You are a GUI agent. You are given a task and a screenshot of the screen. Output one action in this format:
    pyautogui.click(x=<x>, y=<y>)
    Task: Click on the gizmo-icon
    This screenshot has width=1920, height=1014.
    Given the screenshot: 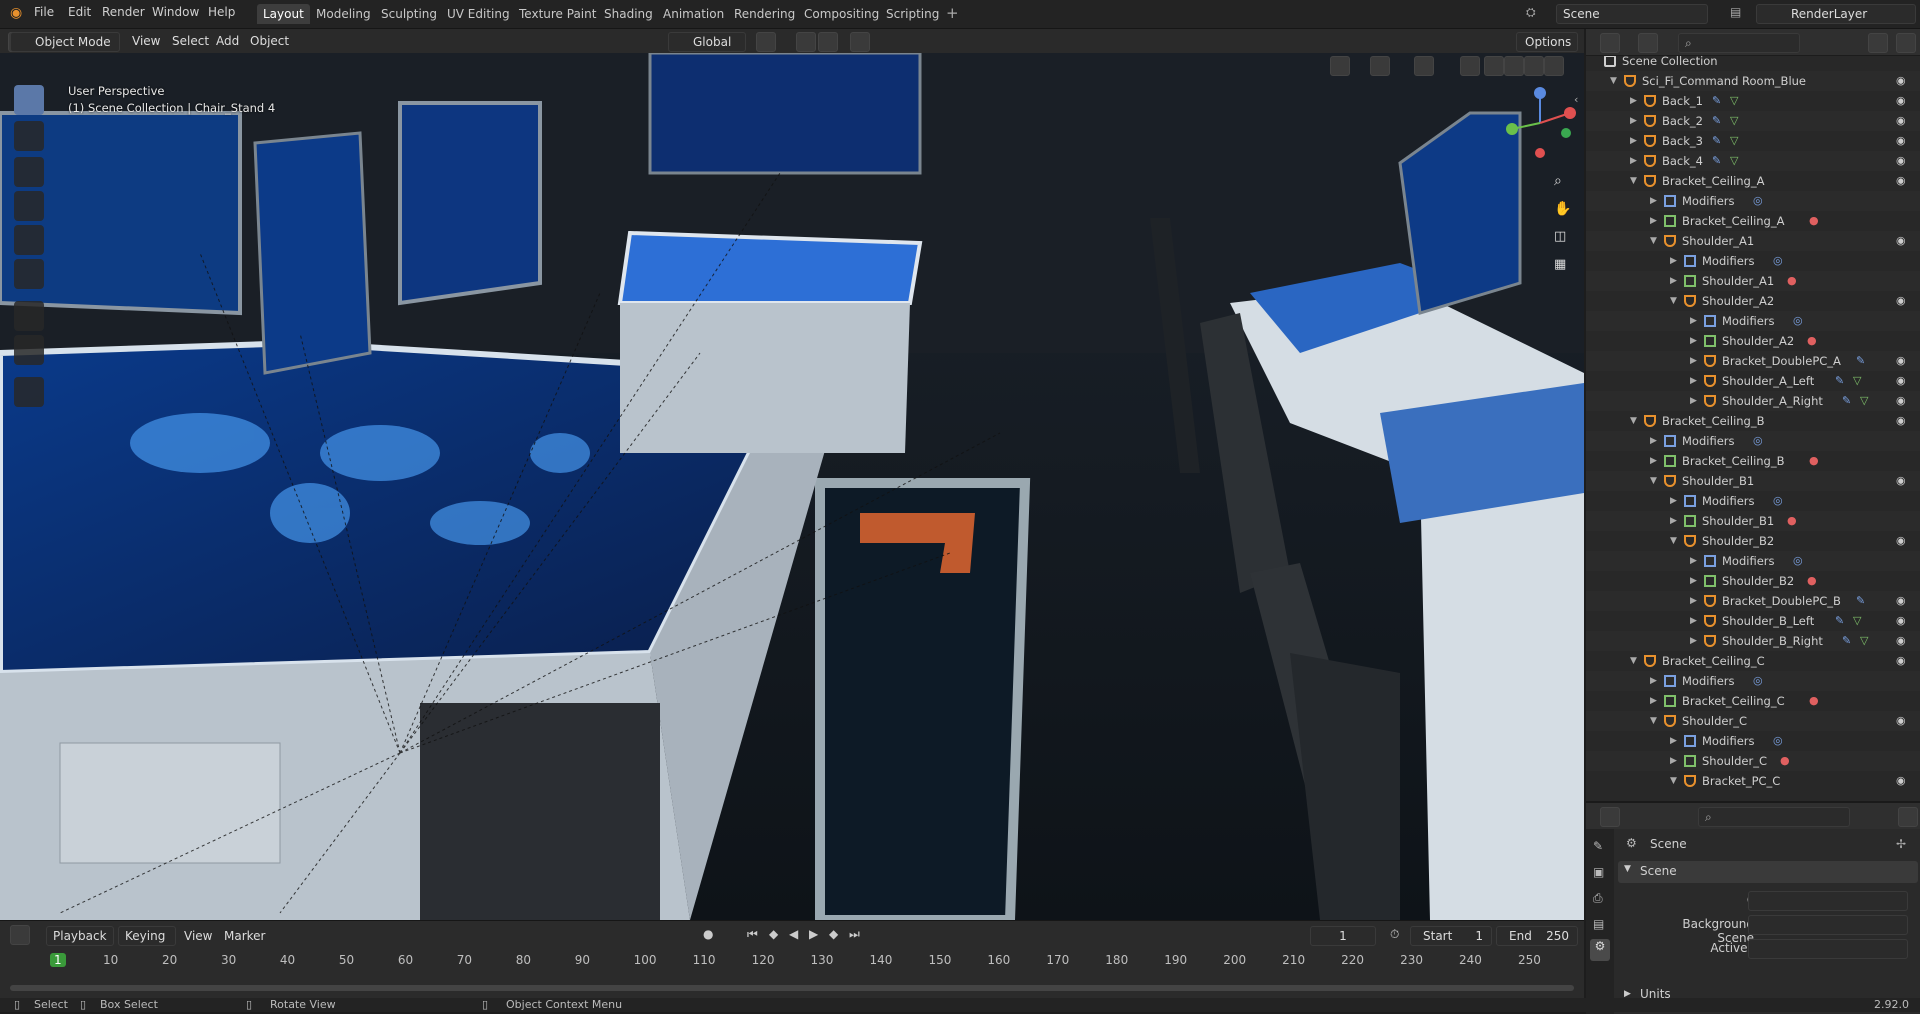 What is the action you would take?
    pyautogui.click(x=1380, y=66)
    